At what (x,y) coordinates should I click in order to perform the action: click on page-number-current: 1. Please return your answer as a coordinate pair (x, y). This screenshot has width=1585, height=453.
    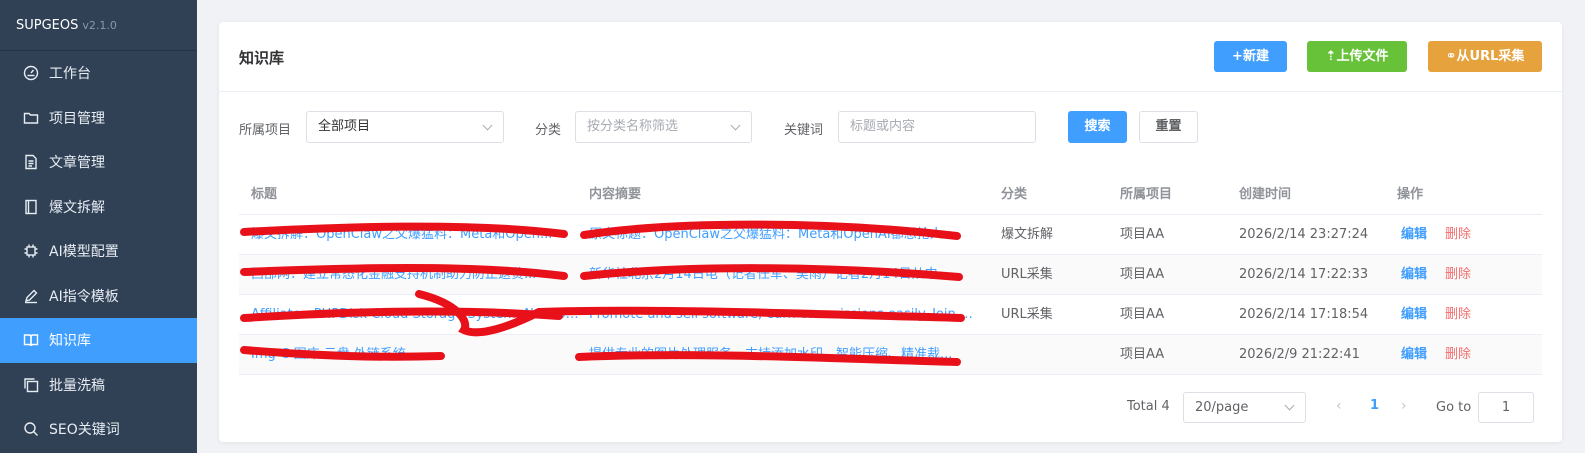
    Looking at the image, I should click on (1374, 405).